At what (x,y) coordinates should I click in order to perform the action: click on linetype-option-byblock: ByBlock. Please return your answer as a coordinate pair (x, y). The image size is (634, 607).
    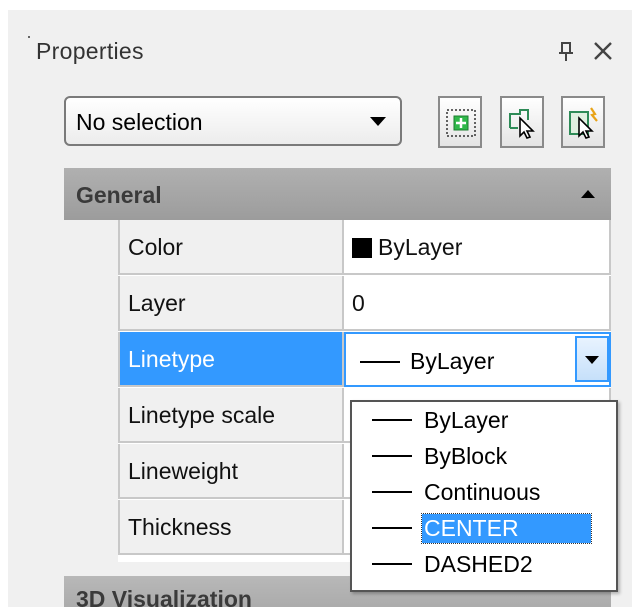
    Looking at the image, I should click on (484, 460).